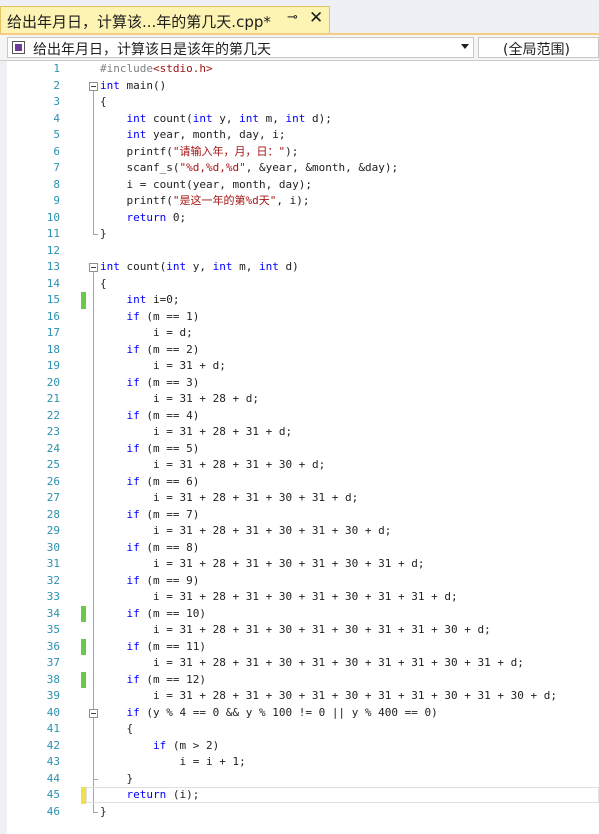  I want to click on code-line: 4 int count(int y, int m, int d);, so click(299, 119).